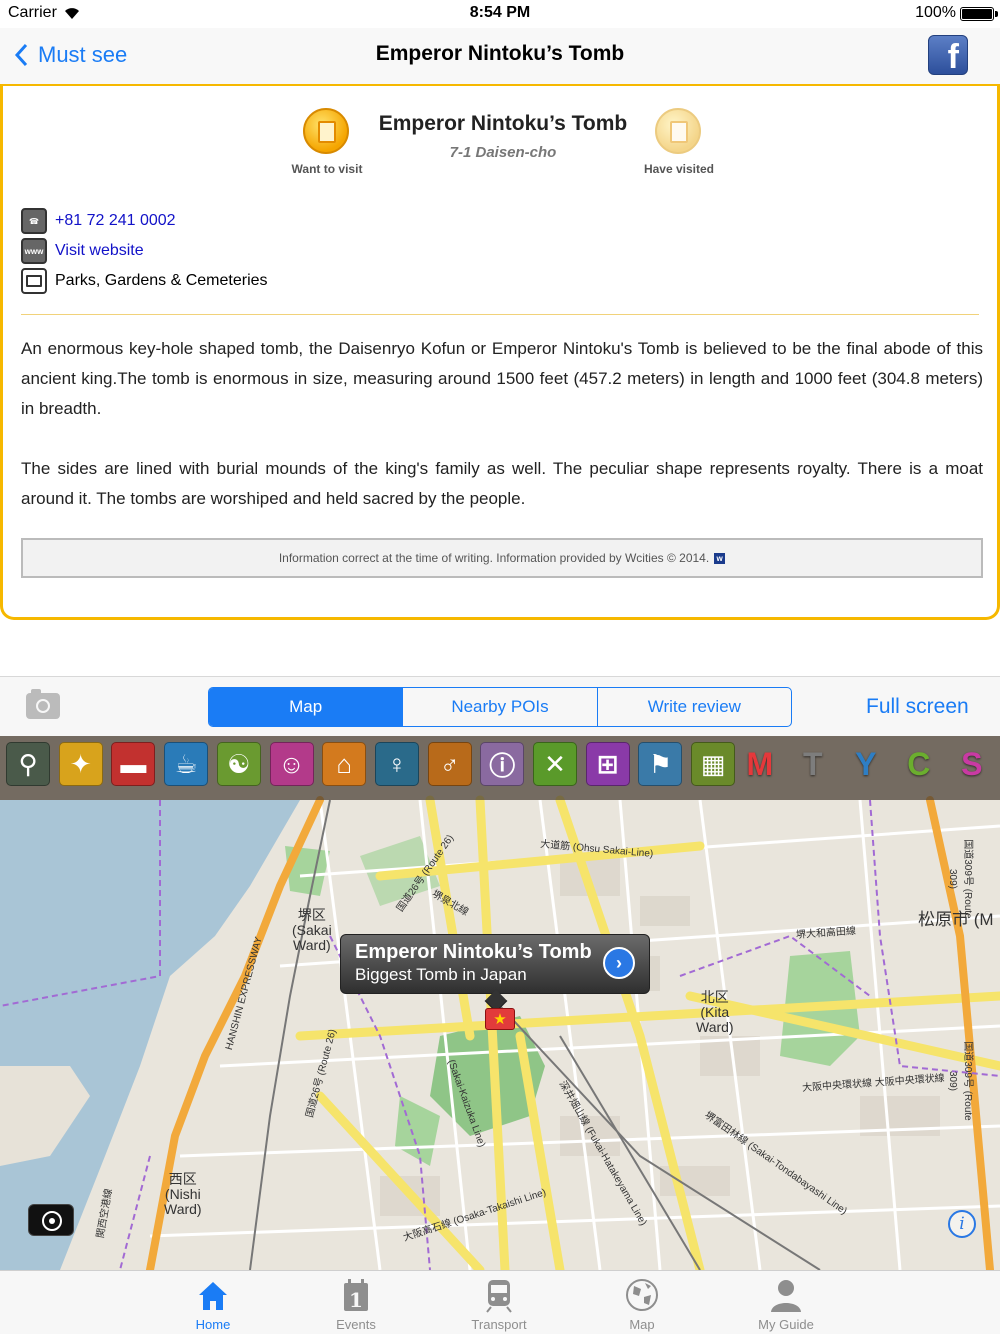 Image resolution: width=1000 pixels, height=1335 pixels. What do you see at coordinates (502, 764) in the screenshot?
I see `info-icon: ⓘ` at bounding box center [502, 764].